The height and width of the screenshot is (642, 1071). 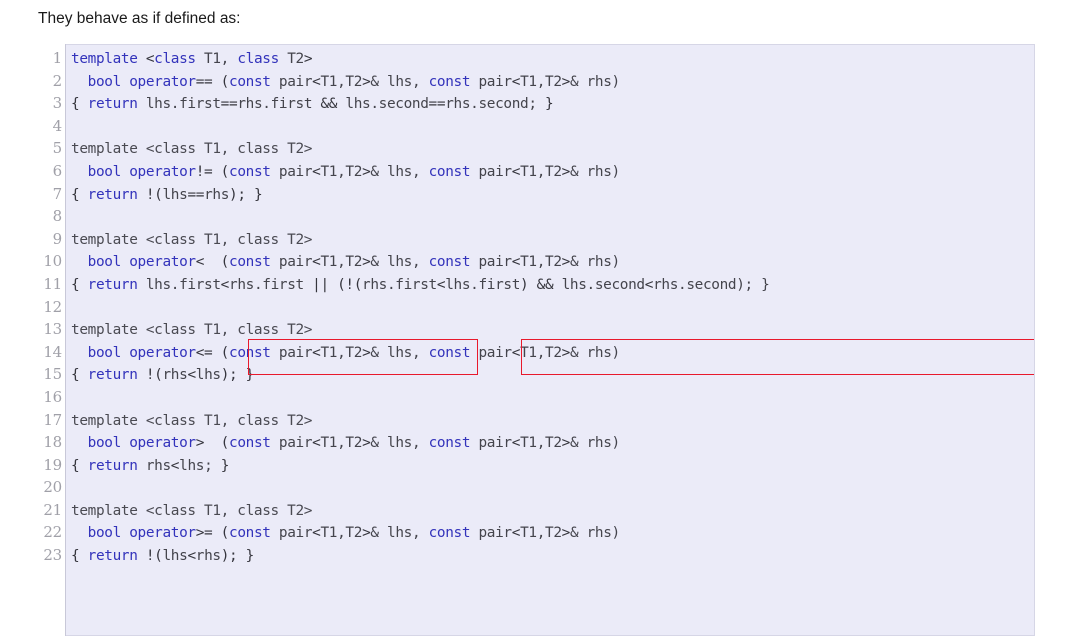 I want to click on code-token: ) &&, so click(x=541, y=284).